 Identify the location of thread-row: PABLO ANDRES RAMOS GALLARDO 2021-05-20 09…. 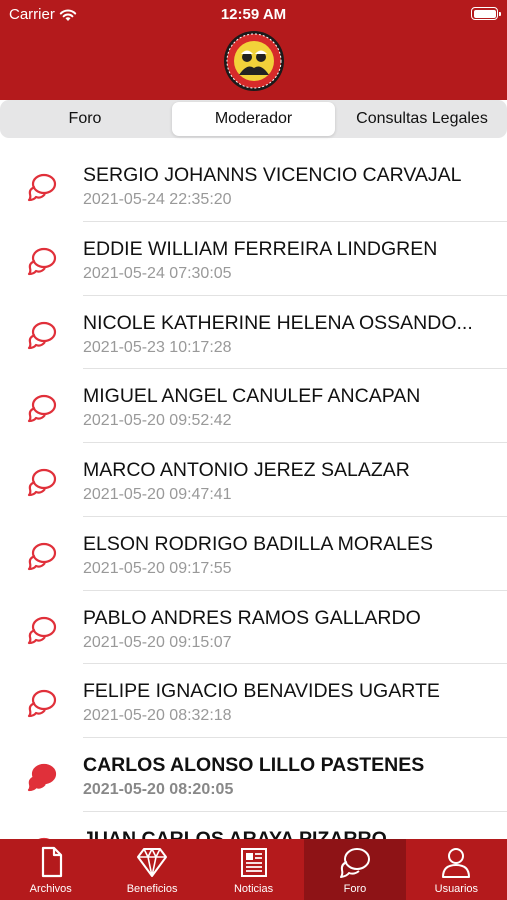
(253, 628).